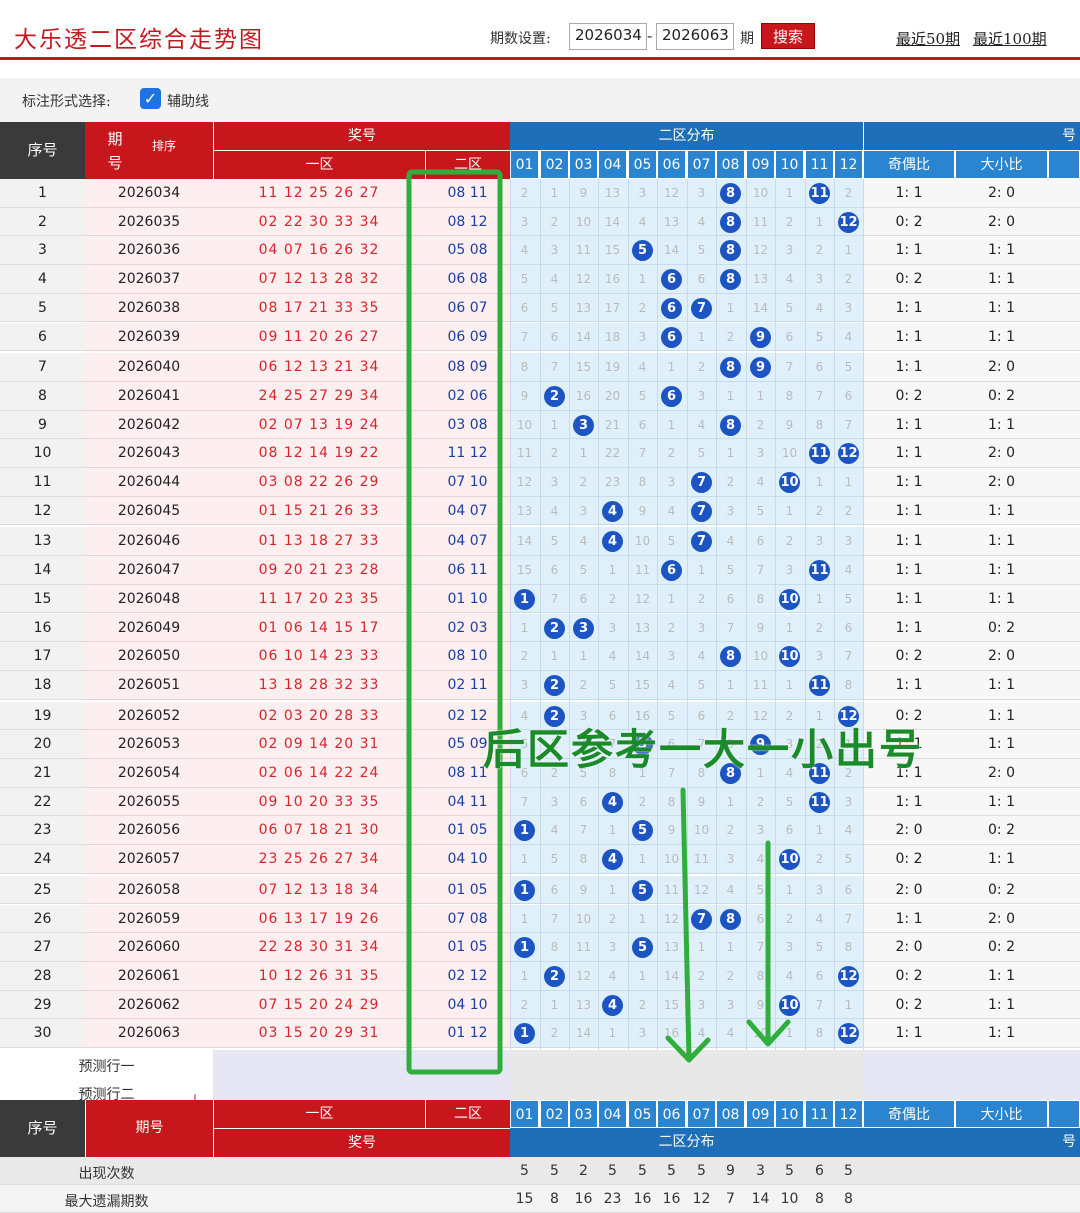 The image size is (1080, 1213). What do you see at coordinates (150, 98) in the screenshot?
I see `aux-line-checkbox: ✓` at bounding box center [150, 98].